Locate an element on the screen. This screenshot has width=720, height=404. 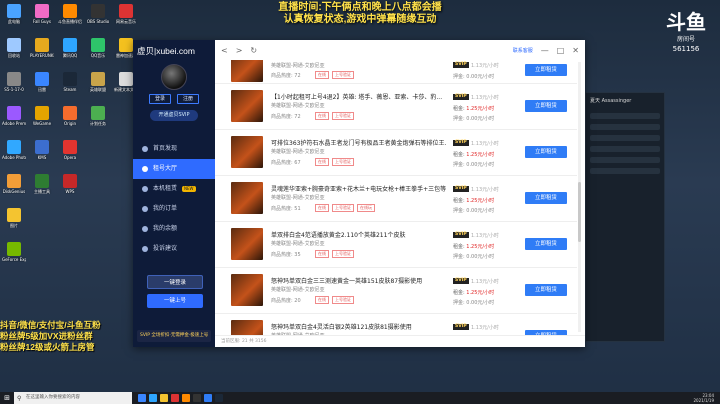
desktop-icon: 主播工具 is located at coordinates (42, 189).